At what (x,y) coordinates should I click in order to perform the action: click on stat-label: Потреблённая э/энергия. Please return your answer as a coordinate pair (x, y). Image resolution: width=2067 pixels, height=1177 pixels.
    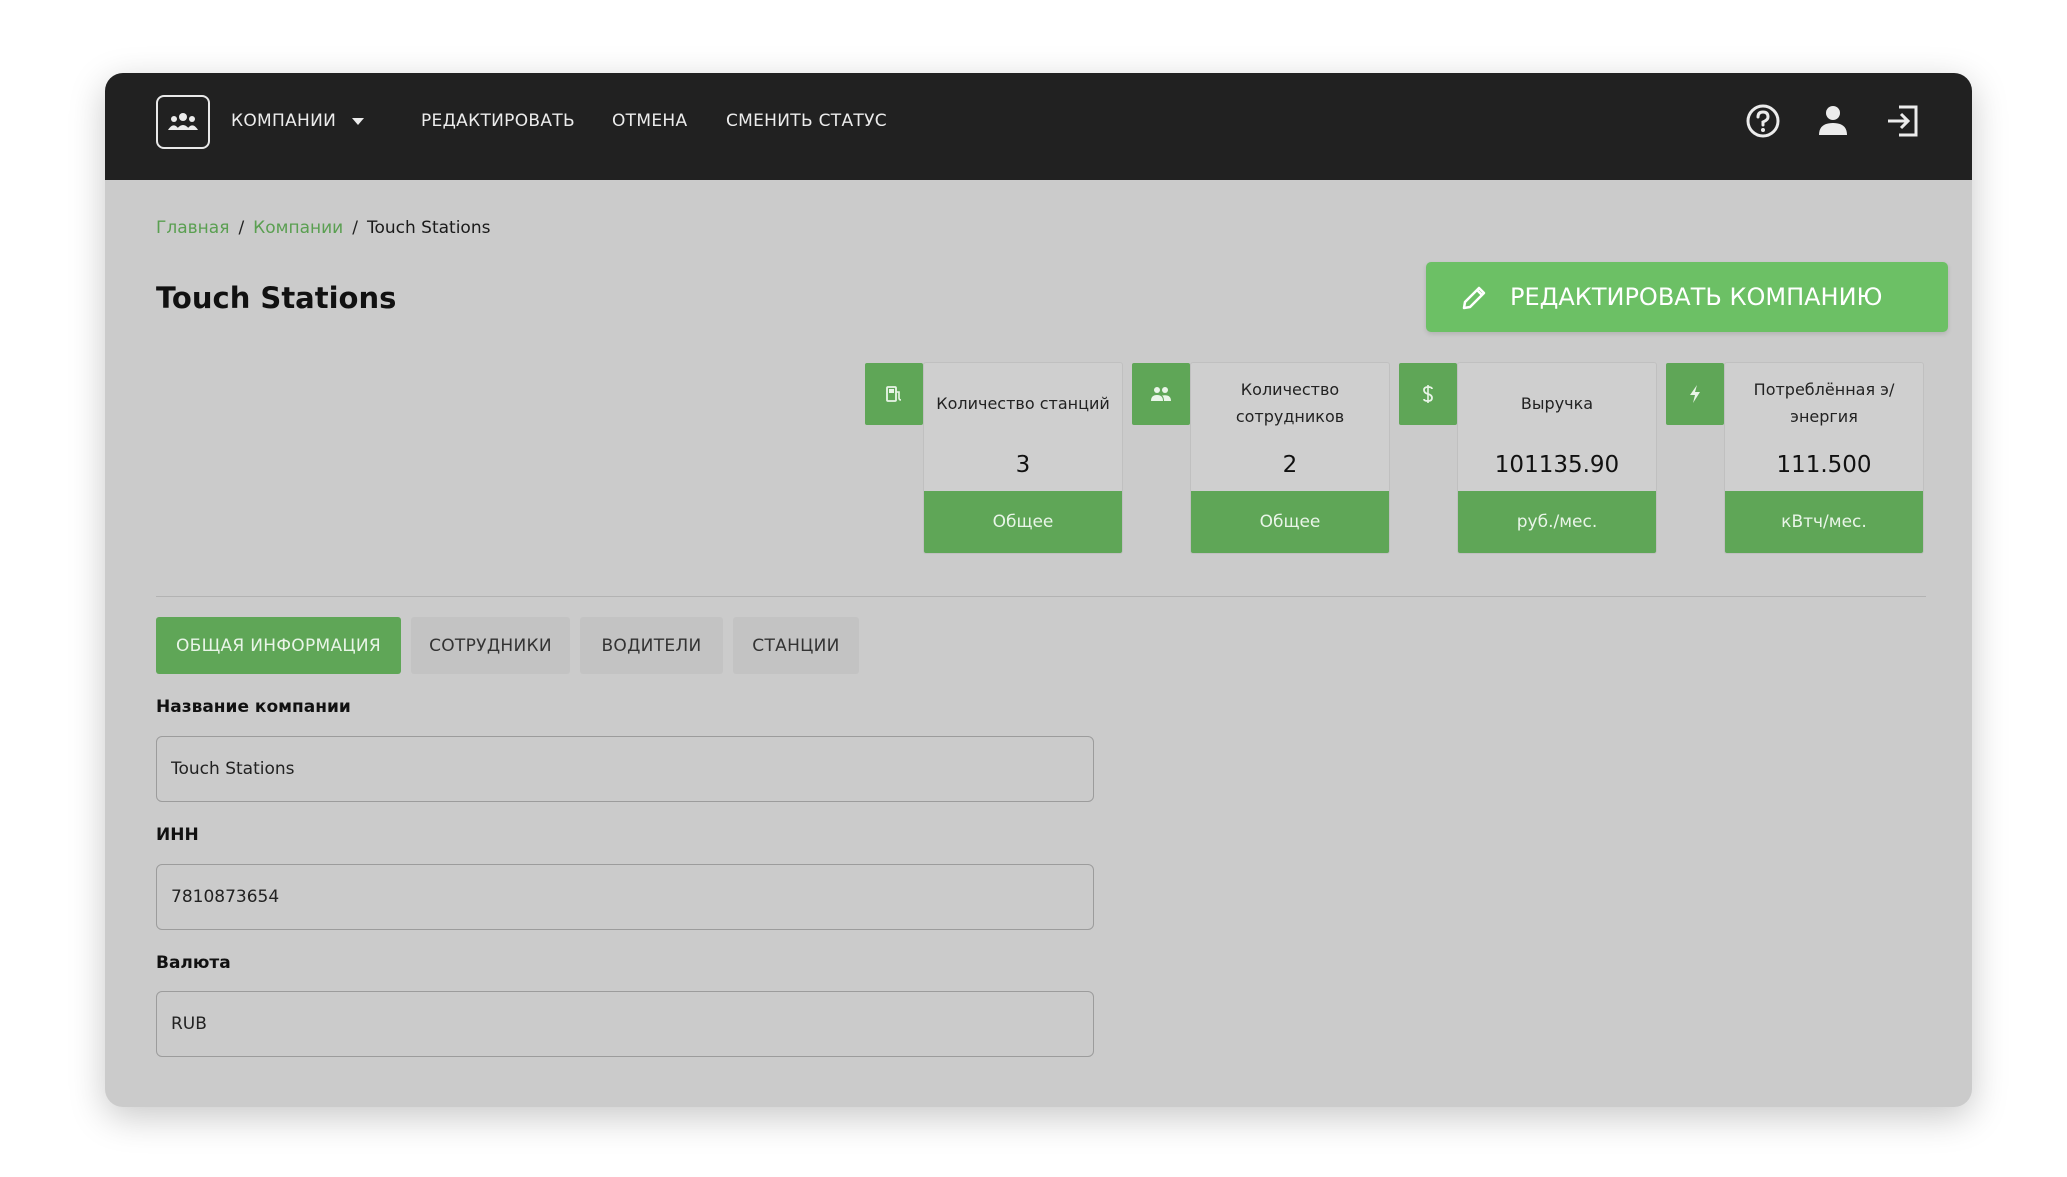
    Looking at the image, I should click on (1824, 403).